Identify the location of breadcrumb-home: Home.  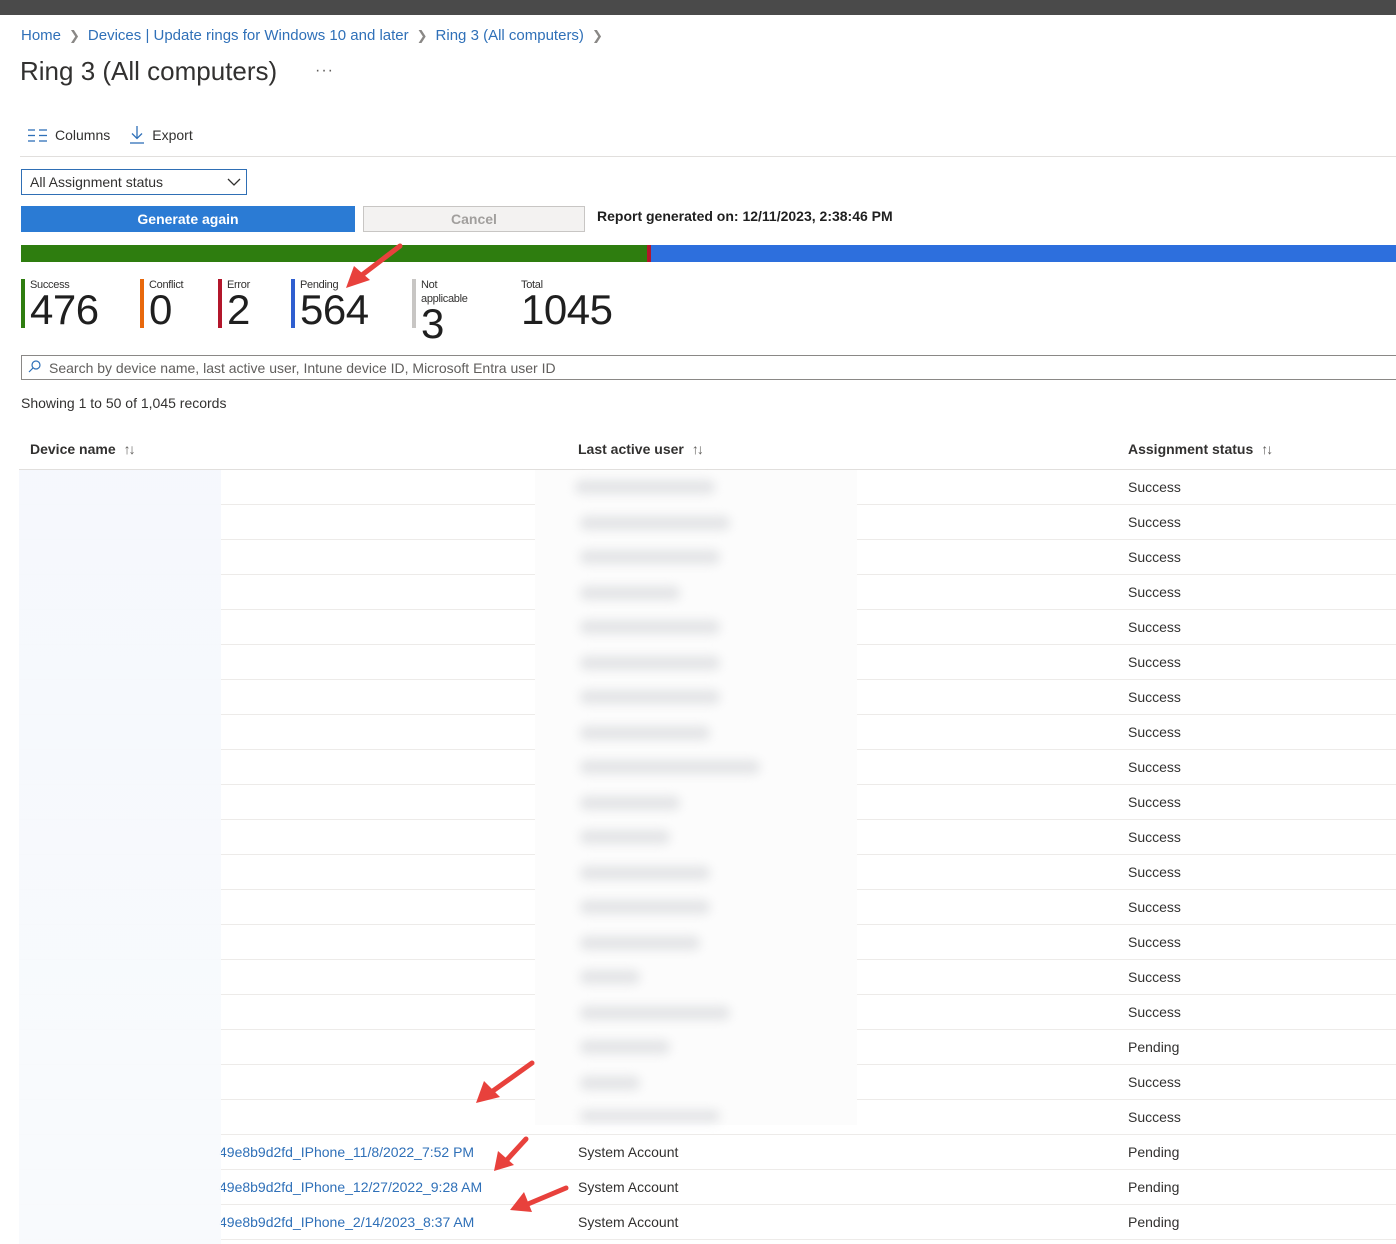
(41, 35).